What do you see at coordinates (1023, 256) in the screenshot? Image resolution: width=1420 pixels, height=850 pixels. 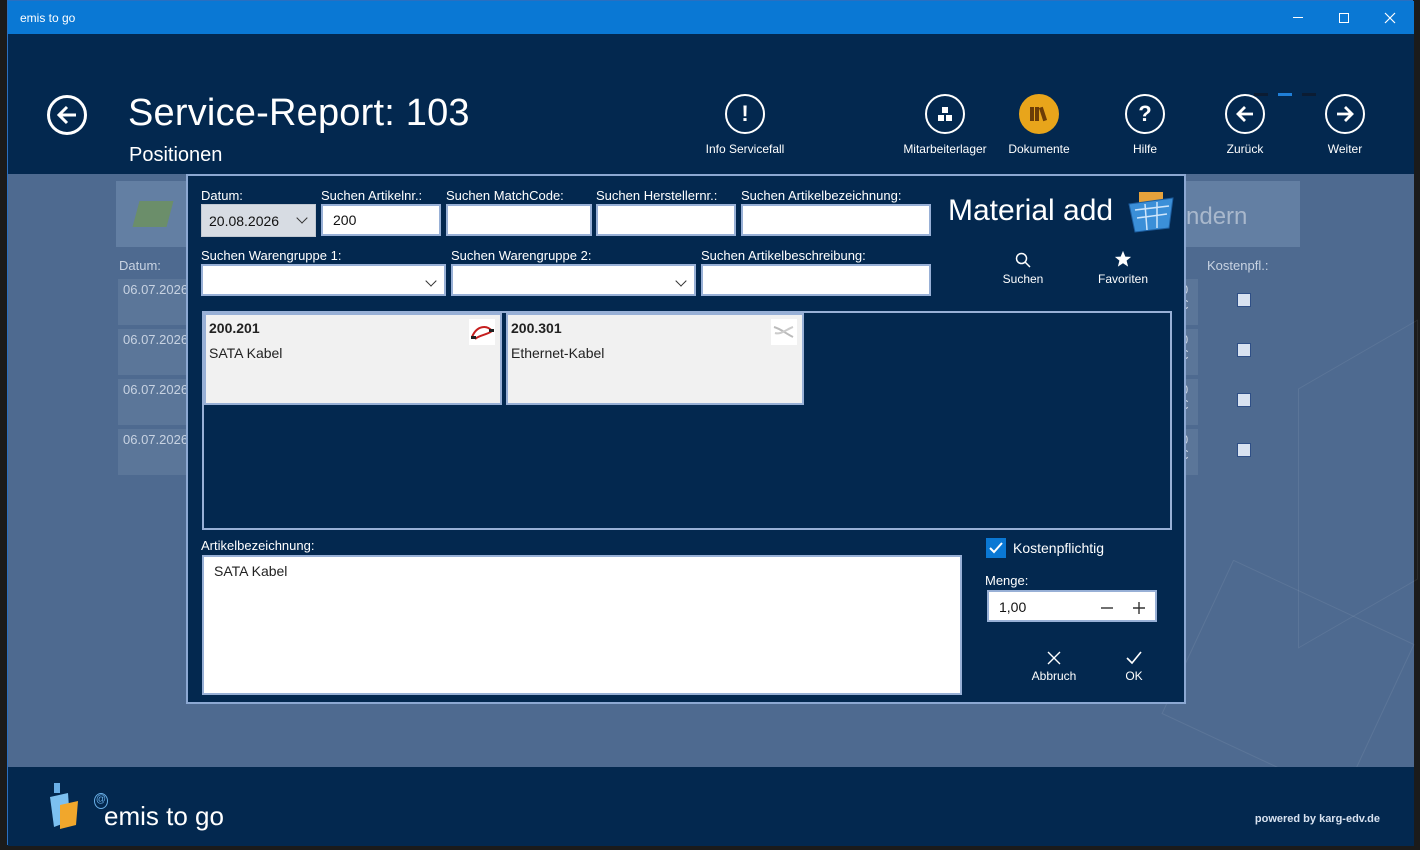 I see `search-icon` at bounding box center [1023, 256].